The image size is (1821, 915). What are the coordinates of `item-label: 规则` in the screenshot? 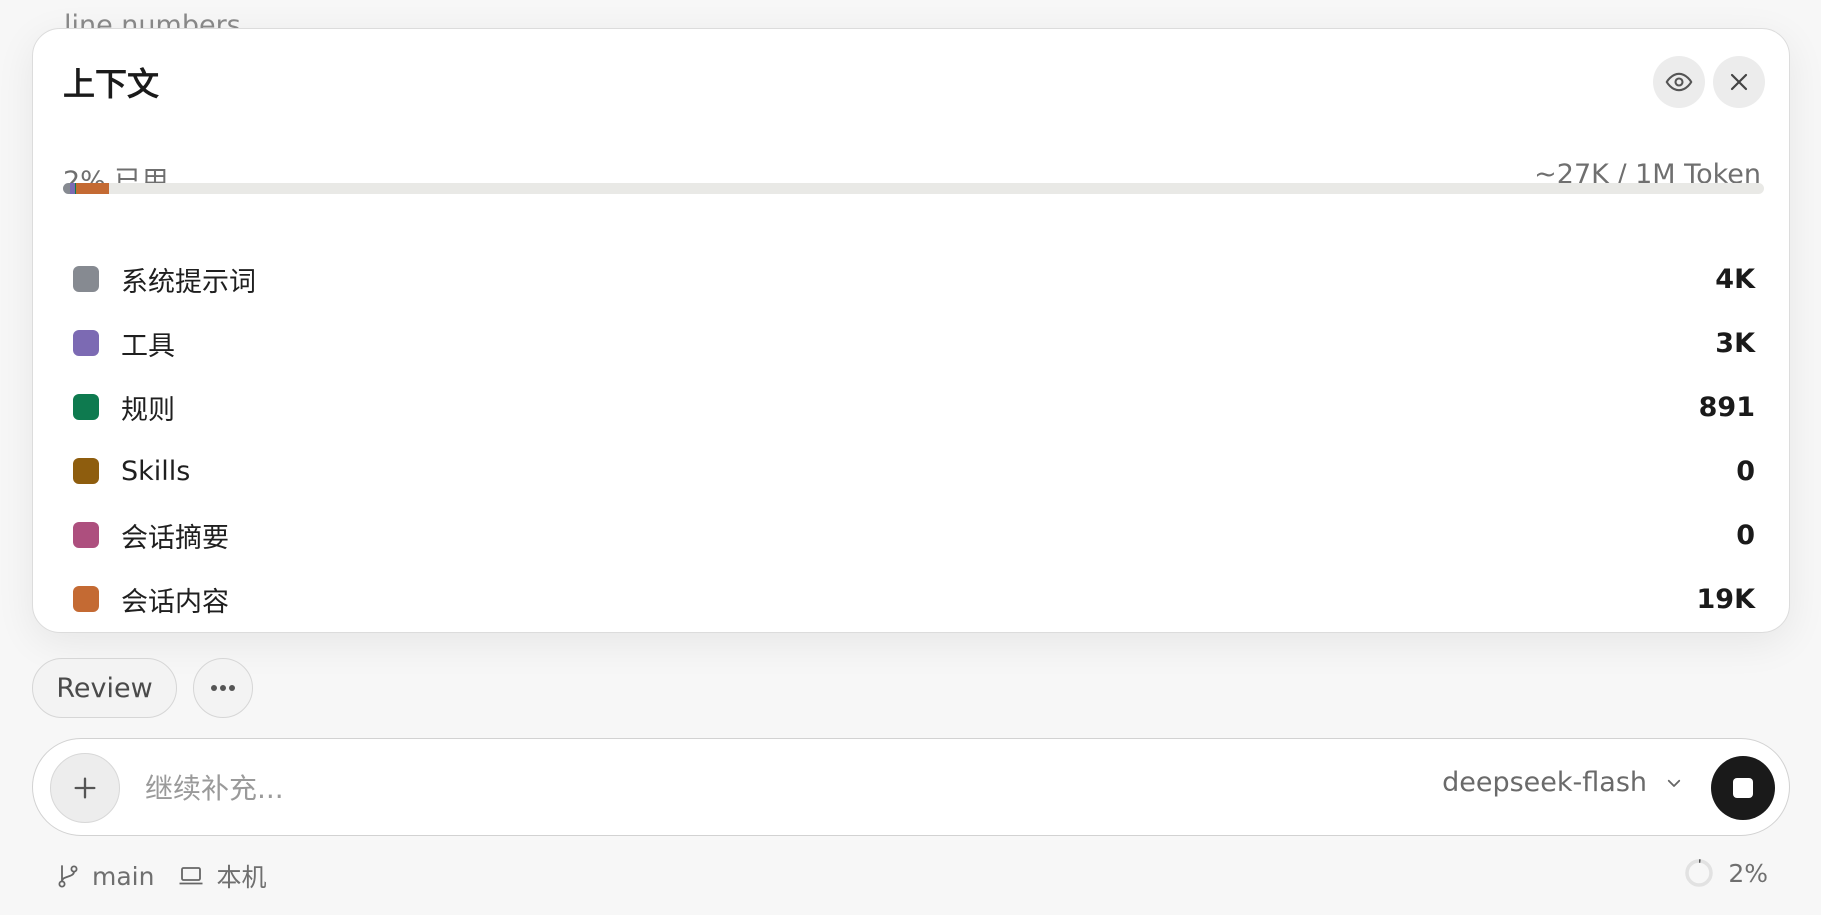 It's located at (148, 410).